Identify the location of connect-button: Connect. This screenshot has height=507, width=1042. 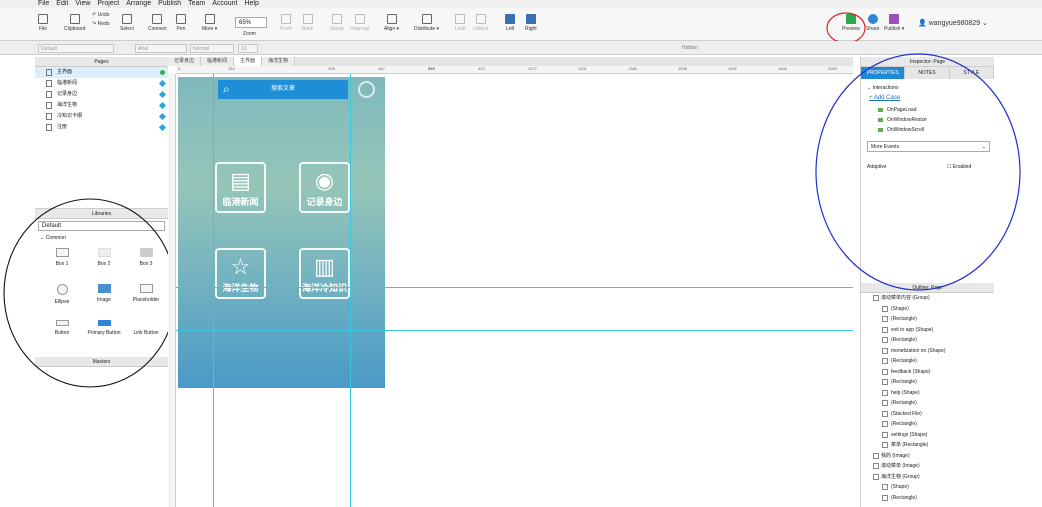
(157, 23).